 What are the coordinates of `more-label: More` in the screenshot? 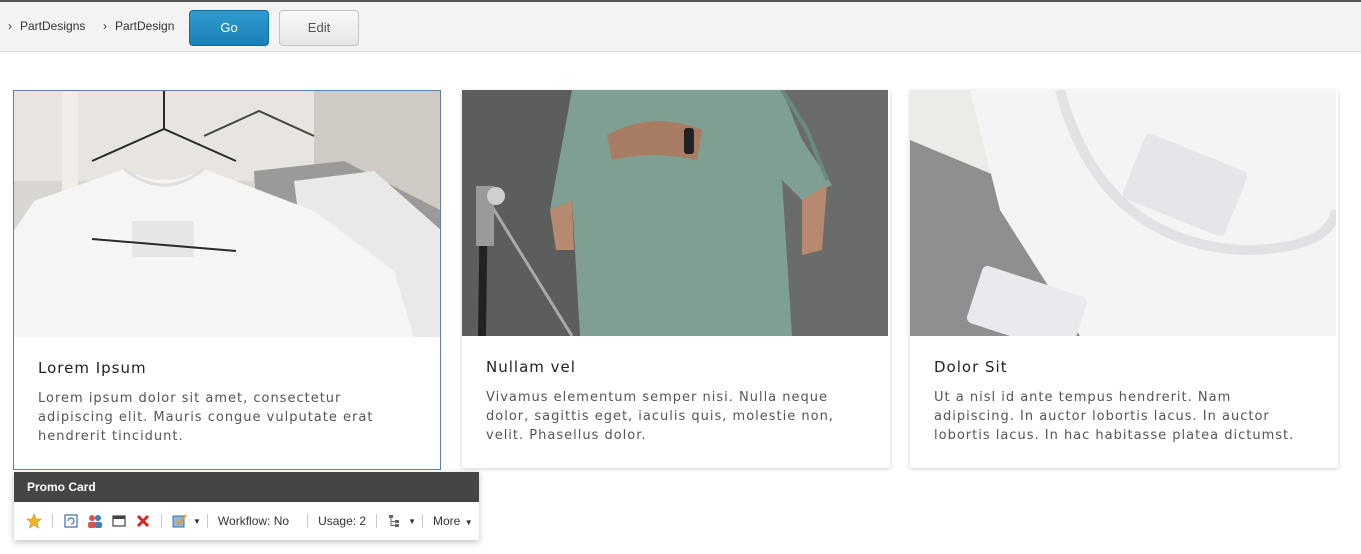 It's located at (447, 521).